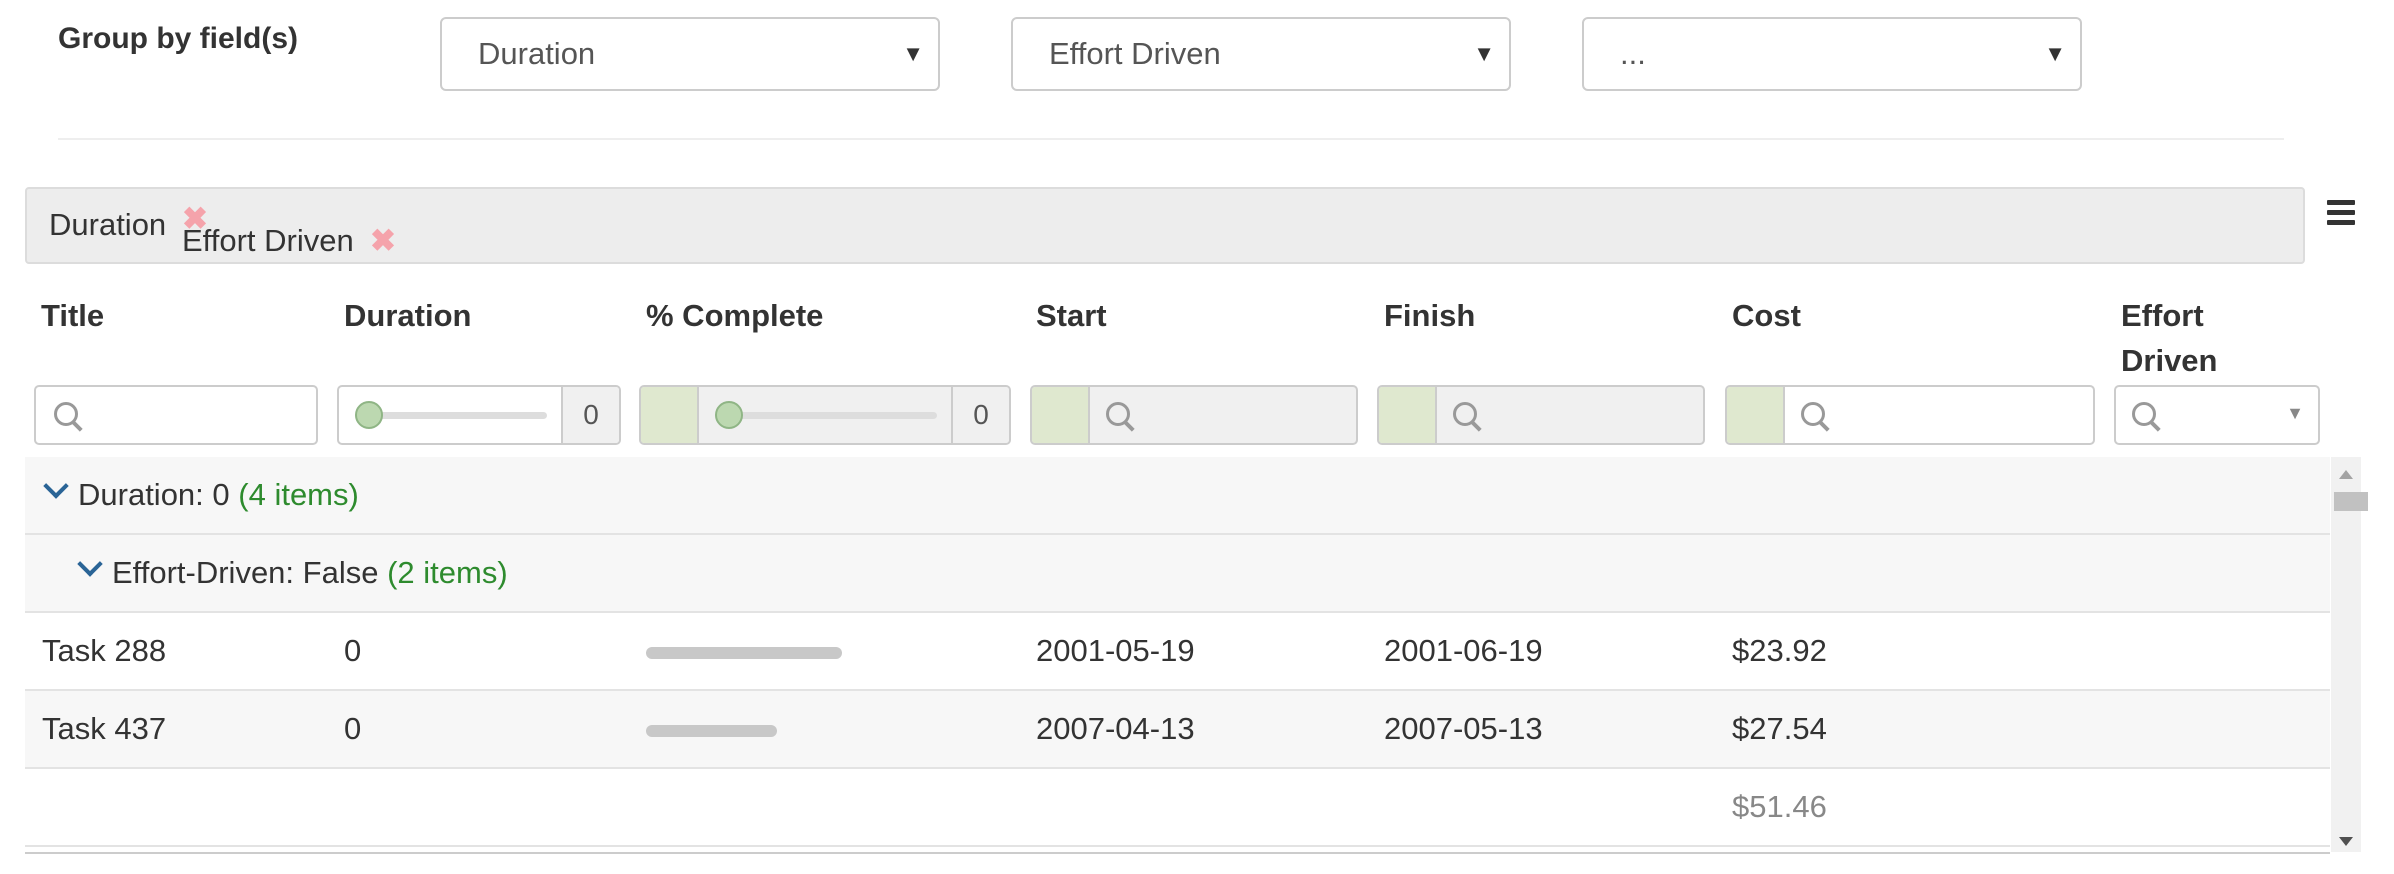  What do you see at coordinates (1779, 728) in the screenshot?
I see `cell-cost: $27.54` at bounding box center [1779, 728].